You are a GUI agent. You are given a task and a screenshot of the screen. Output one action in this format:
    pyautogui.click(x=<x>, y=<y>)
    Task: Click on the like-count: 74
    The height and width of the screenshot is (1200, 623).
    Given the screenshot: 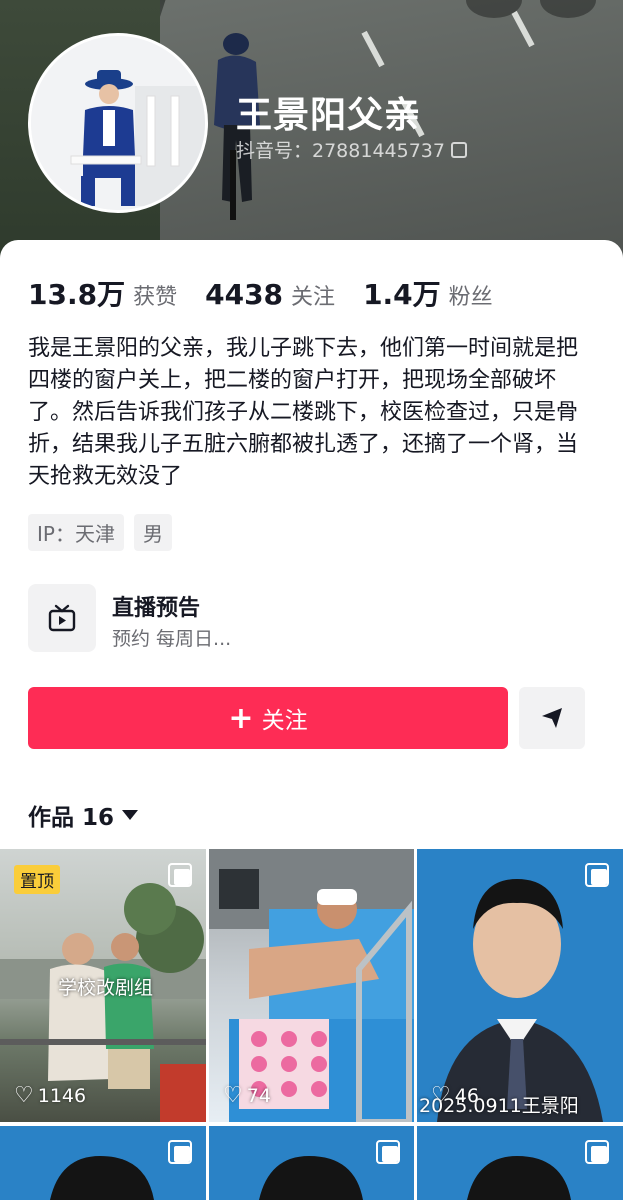 What is the action you would take?
    pyautogui.click(x=258, y=1095)
    